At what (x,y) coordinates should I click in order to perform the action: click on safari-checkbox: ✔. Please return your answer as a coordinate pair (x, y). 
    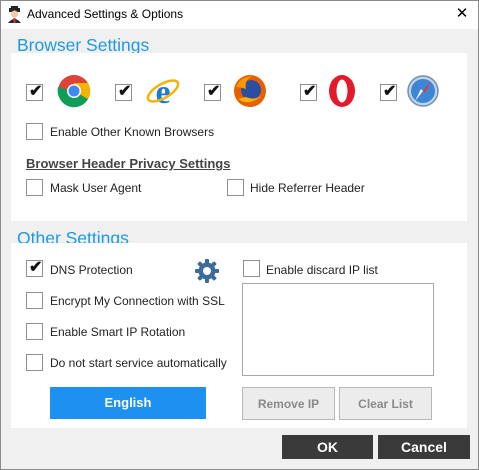
    Looking at the image, I should click on (388, 92).